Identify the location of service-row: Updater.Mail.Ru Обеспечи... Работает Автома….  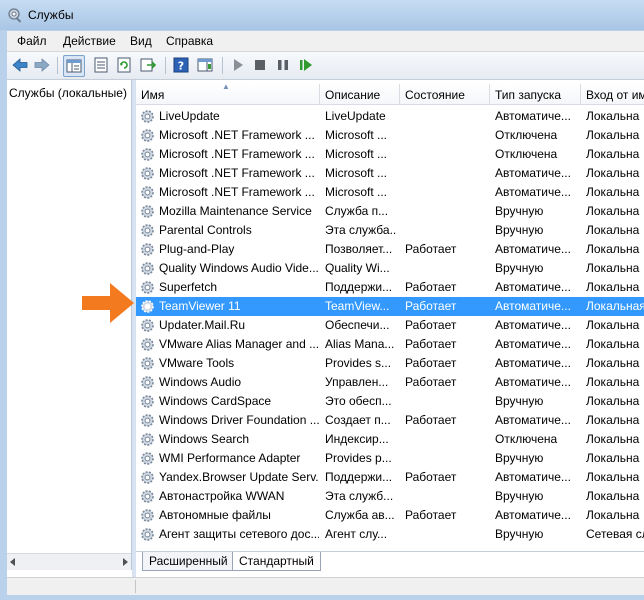
(390, 325).